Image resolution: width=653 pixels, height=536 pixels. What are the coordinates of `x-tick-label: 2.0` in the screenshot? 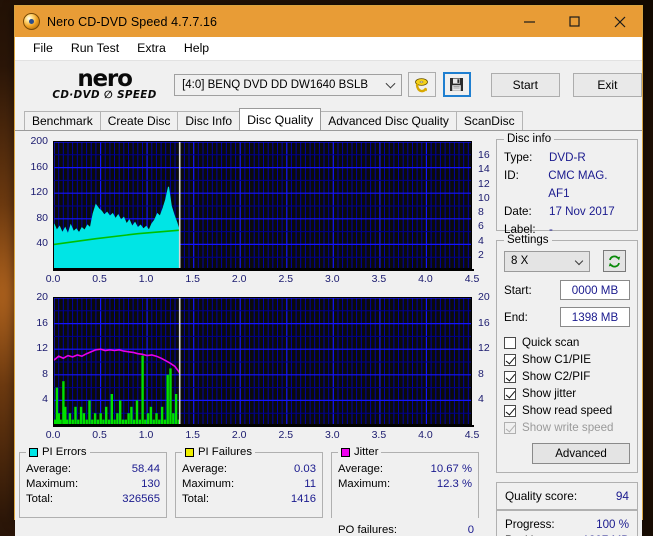 It's located at (239, 279).